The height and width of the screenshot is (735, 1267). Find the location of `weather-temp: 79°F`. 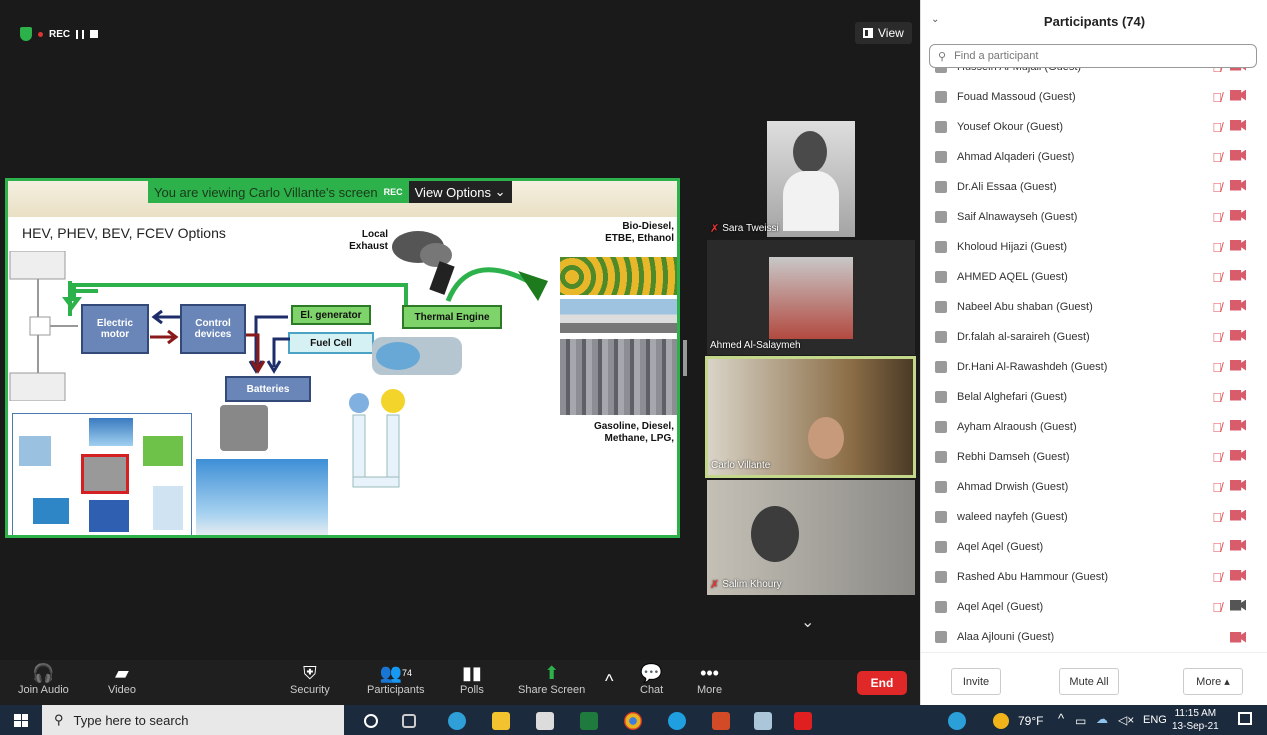

weather-temp: 79°F is located at coordinates (1030, 721).